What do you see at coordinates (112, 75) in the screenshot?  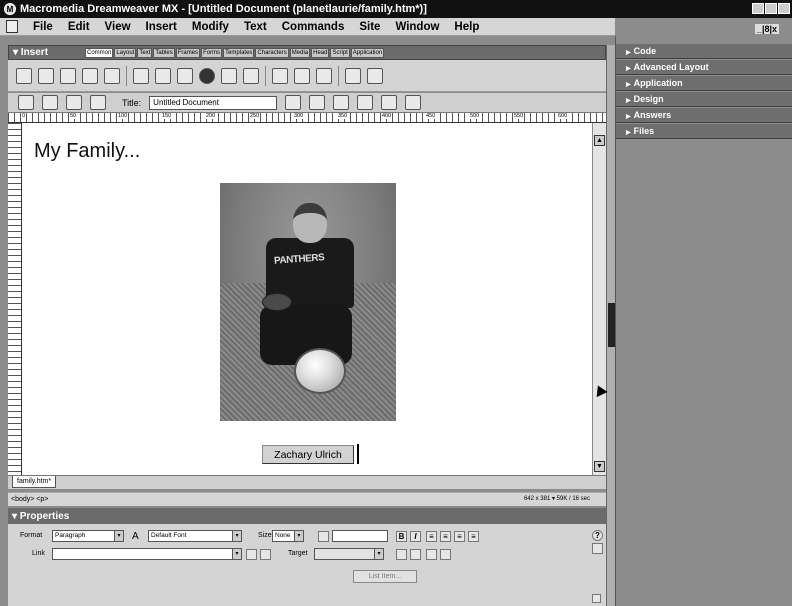 I see `layer-icon` at bounding box center [112, 75].